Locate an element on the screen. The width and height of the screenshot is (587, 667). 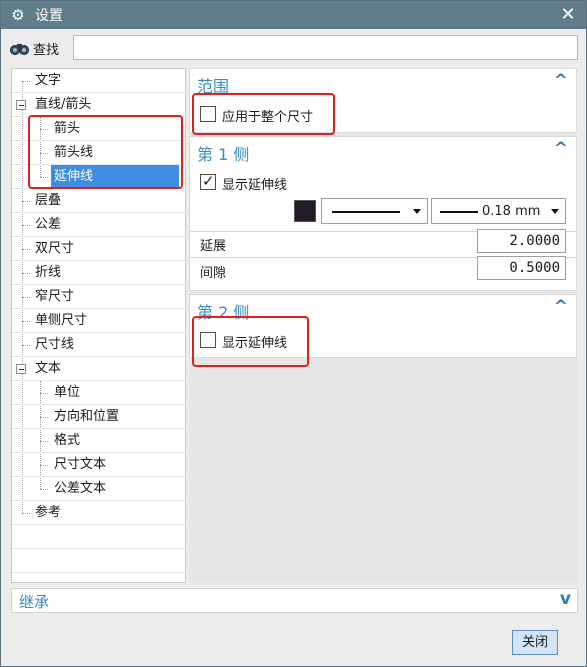
extension-label: 延展 is located at coordinates (213, 246).